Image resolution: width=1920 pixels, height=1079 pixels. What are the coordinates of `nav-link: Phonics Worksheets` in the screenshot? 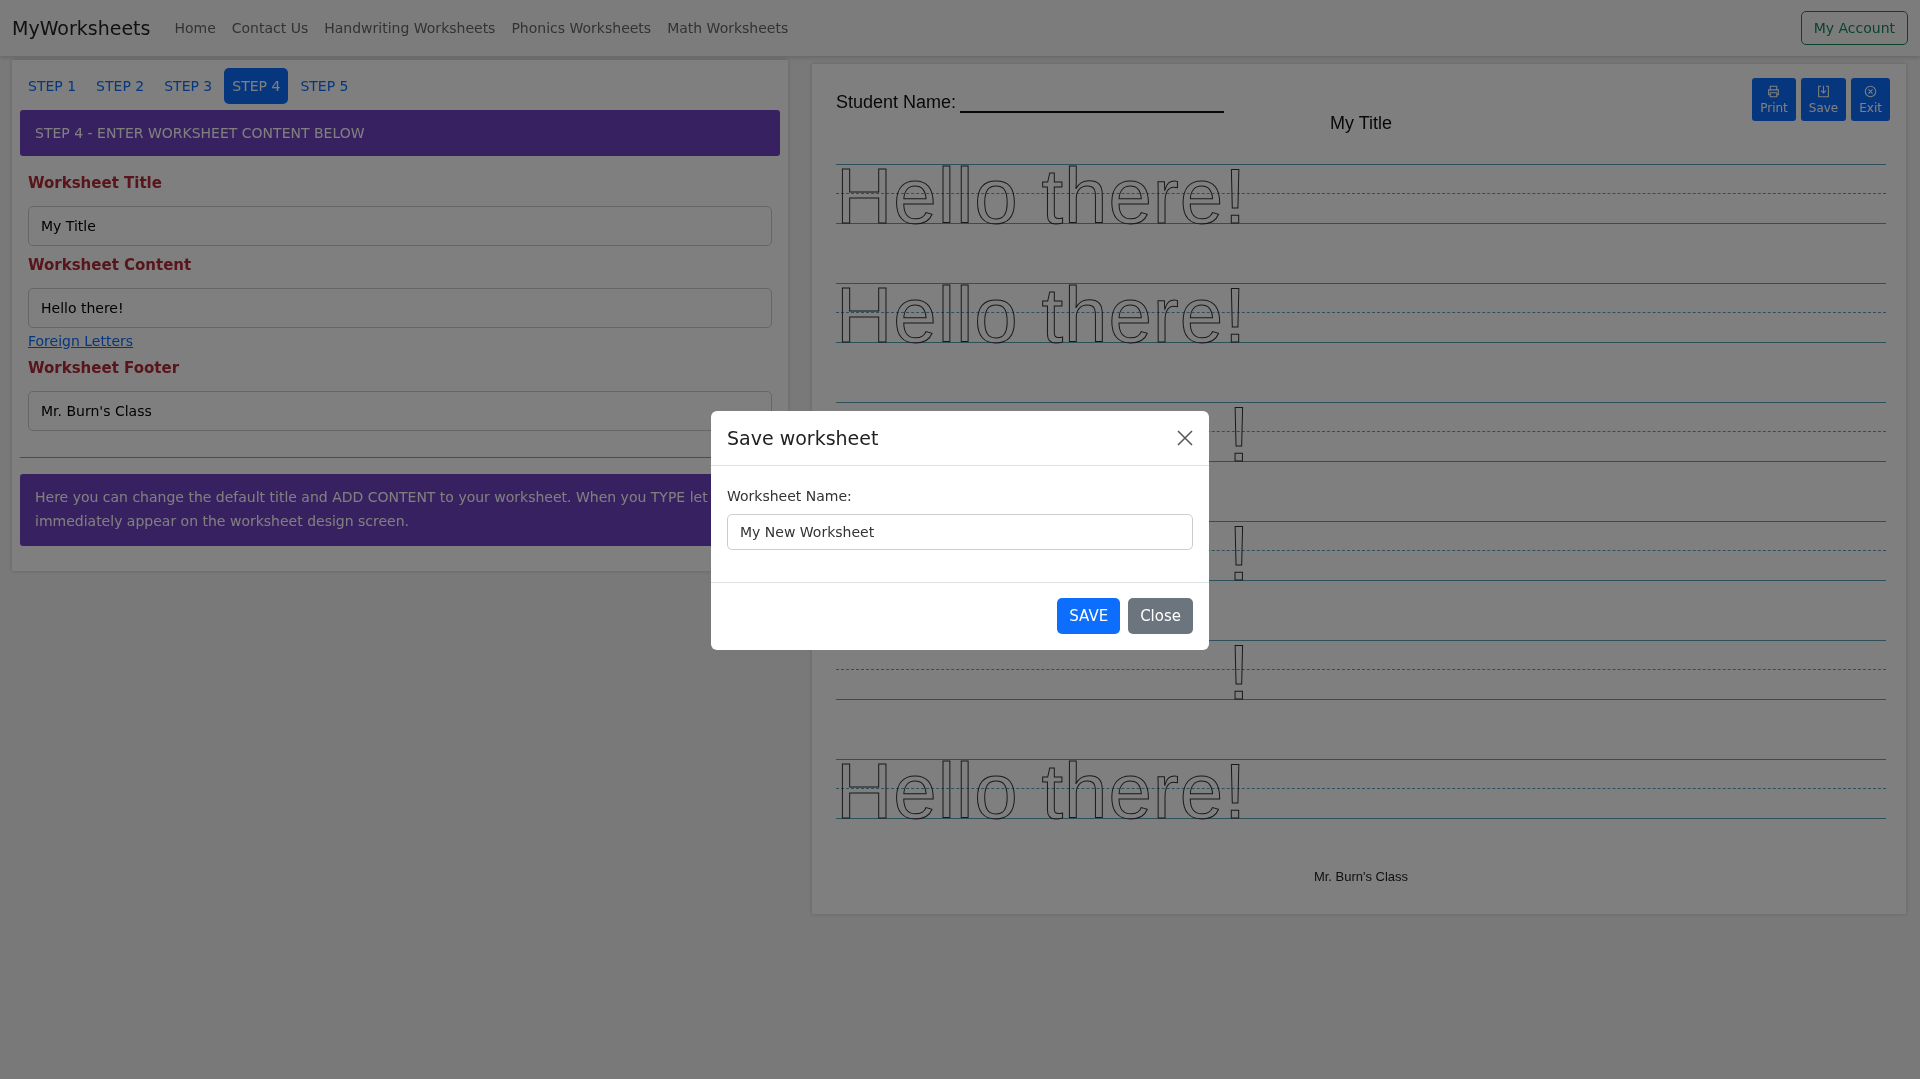 It's located at (581, 28).